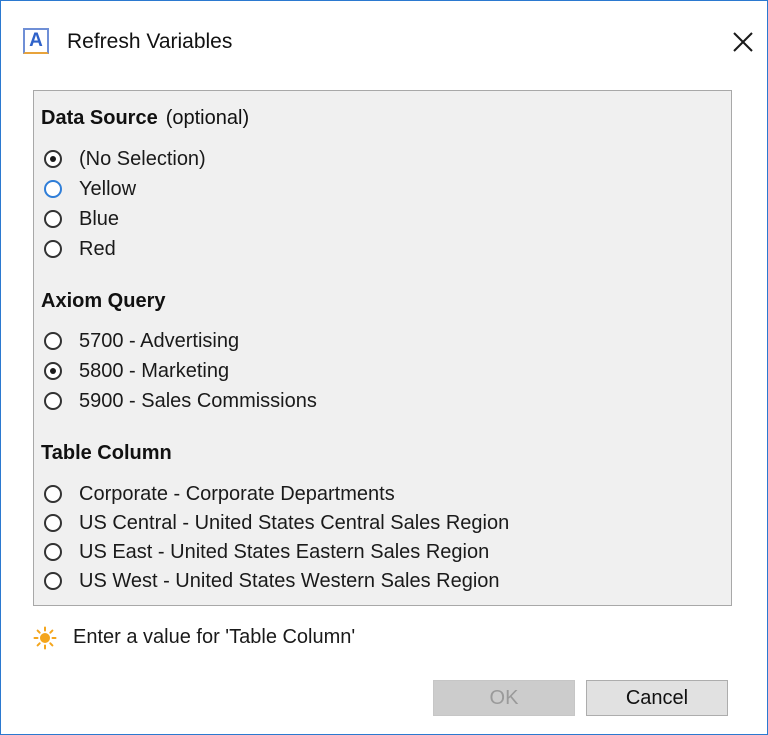 Image resolution: width=768 pixels, height=735 pixels. Describe the element at coordinates (142, 159) in the screenshot. I see `radio-label: (No Selection)` at that location.